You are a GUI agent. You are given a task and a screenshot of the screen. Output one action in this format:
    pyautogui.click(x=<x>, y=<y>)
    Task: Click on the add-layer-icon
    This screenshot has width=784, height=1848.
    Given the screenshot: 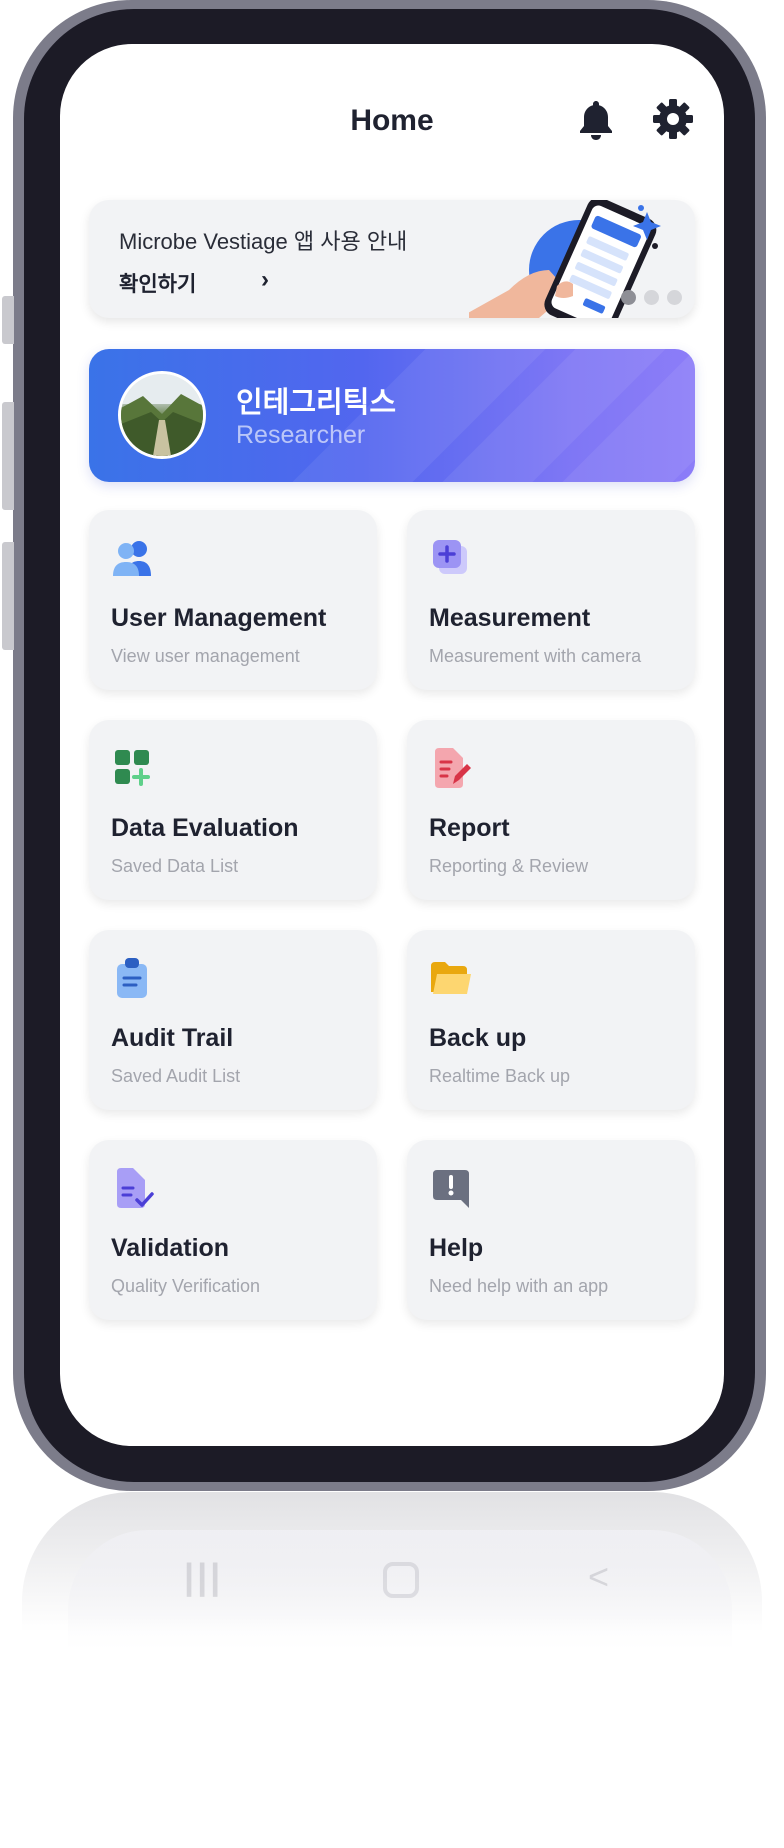 What is the action you would take?
    pyautogui.click(x=450, y=557)
    